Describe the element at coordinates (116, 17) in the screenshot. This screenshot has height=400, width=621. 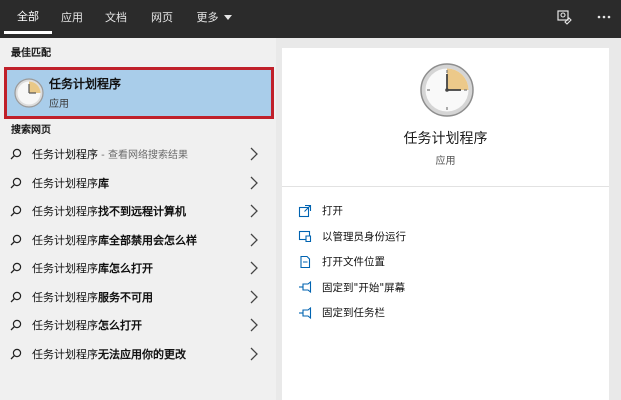
I see `tab-documents: 文档` at that location.